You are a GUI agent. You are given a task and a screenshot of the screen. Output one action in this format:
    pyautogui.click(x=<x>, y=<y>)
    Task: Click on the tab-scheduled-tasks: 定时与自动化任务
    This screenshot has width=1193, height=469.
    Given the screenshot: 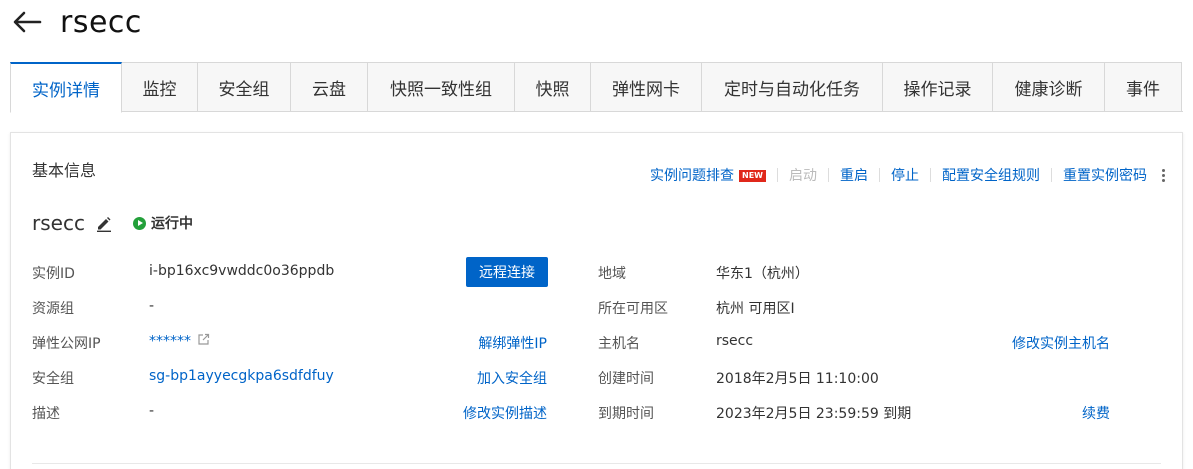 What is the action you would take?
    pyautogui.click(x=792, y=87)
    